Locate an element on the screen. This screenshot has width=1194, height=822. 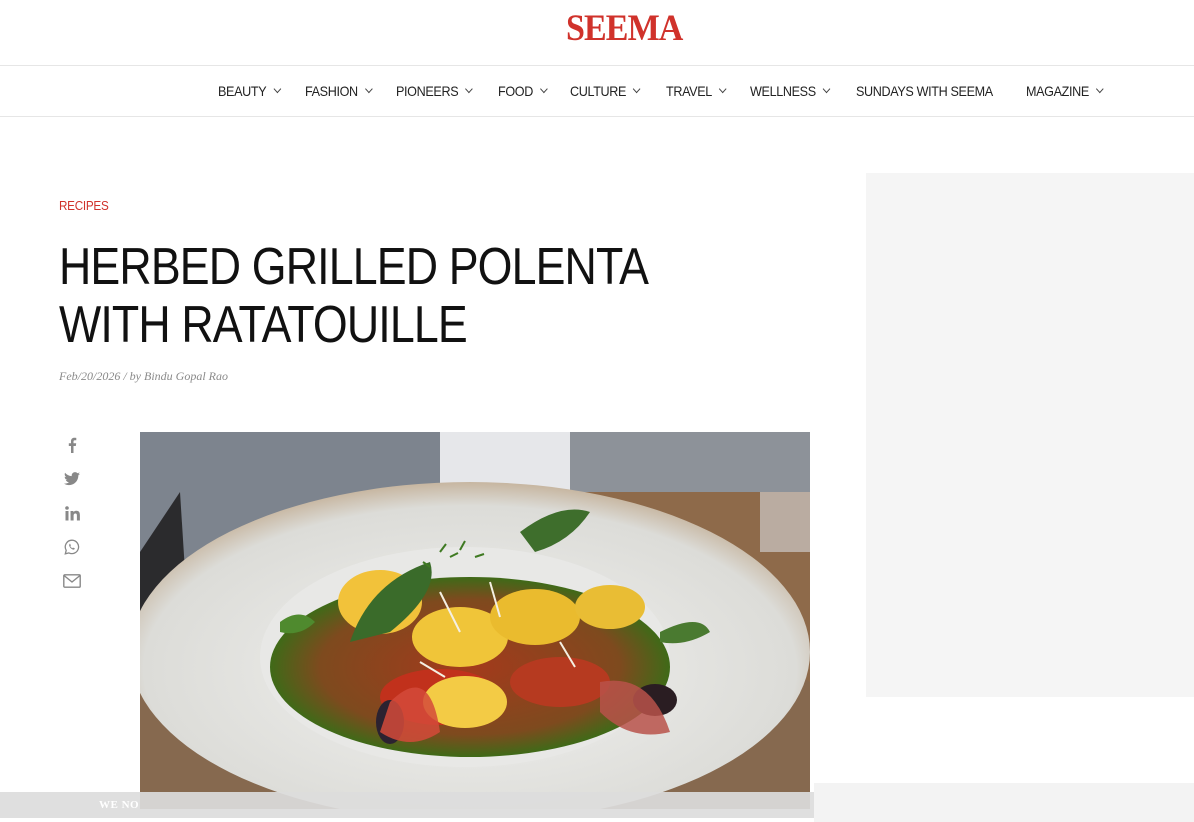
share-bar is located at coordinates (72, 519).